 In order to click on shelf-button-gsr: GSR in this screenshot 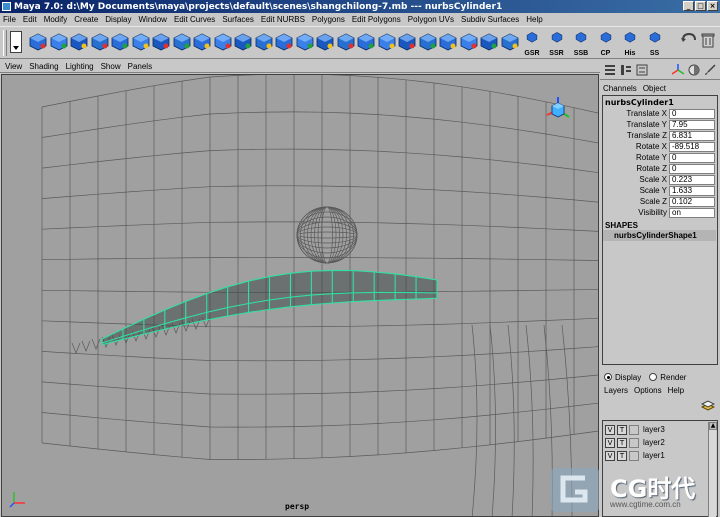, I will do `click(532, 44)`.